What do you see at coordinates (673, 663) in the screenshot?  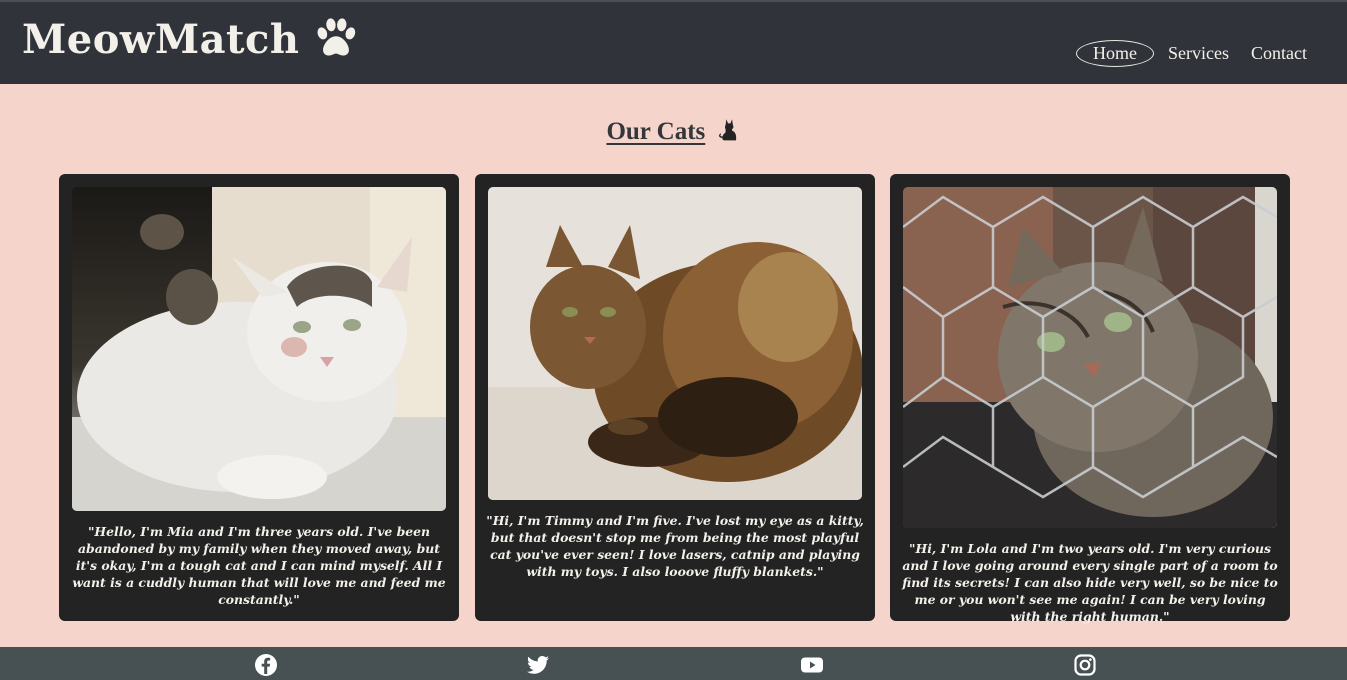 I see `site-footer` at bounding box center [673, 663].